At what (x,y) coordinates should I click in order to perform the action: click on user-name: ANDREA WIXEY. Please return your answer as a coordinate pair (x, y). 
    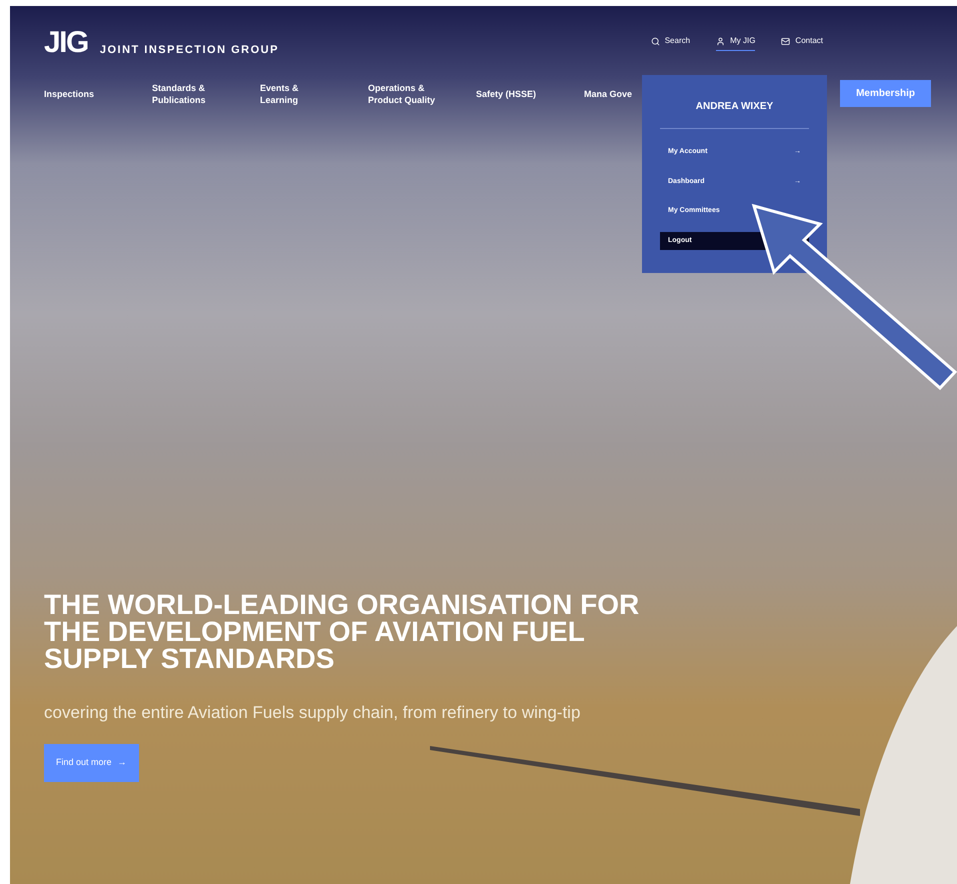
    Looking at the image, I should click on (734, 114).